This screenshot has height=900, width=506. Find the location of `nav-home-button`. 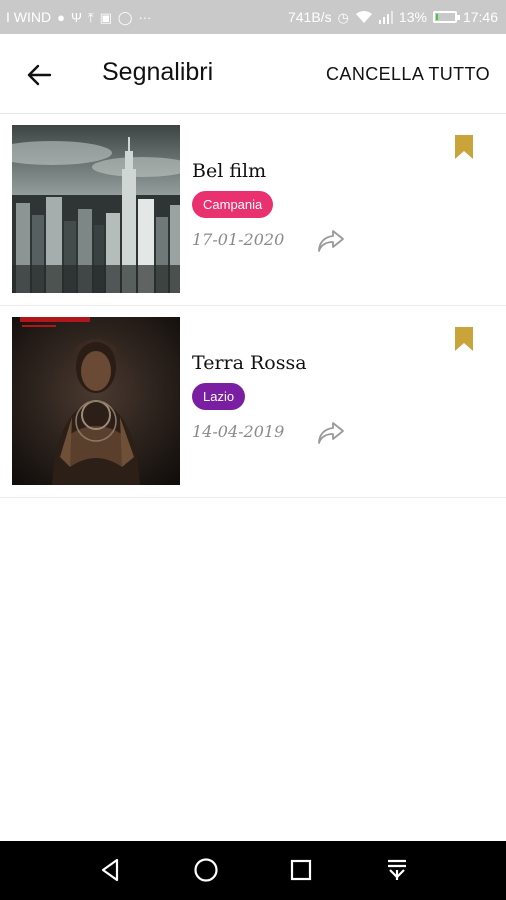

nav-home-button is located at coordinates (206, 870).